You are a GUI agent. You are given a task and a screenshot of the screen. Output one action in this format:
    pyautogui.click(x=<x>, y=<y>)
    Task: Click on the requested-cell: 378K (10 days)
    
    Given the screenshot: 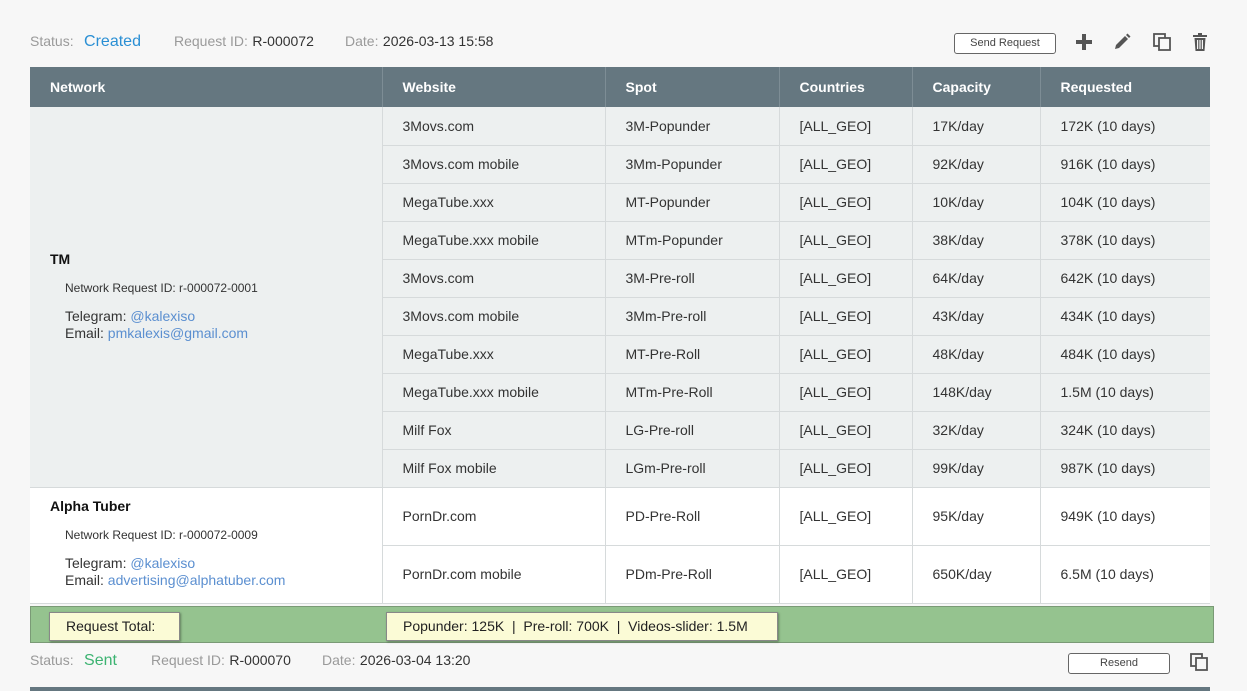 What is the action you would take?
    pyautogui.click(x=1125, y=240)
    